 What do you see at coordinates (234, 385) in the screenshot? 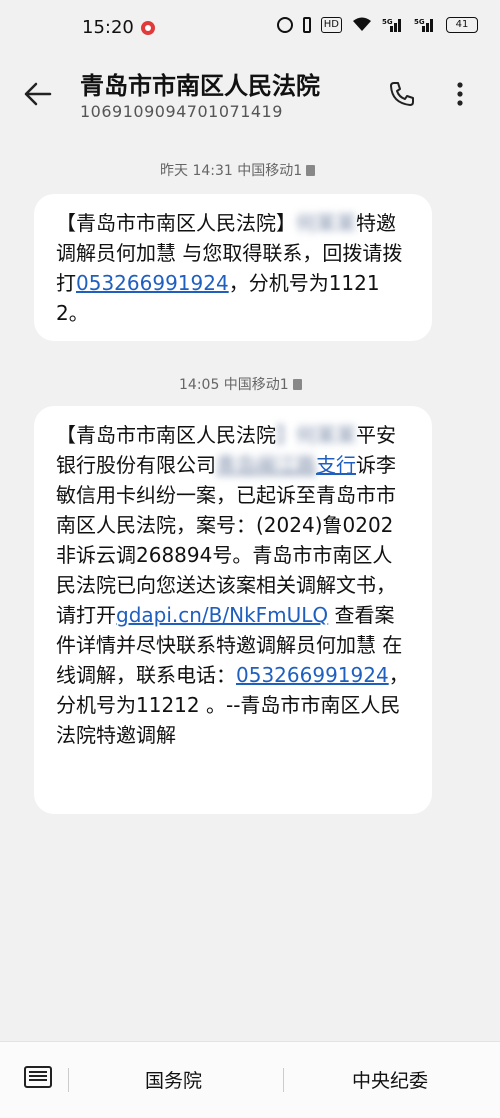
I see `message-meta-text: 14:05 中国移动1` at bounding box center [234, 385].